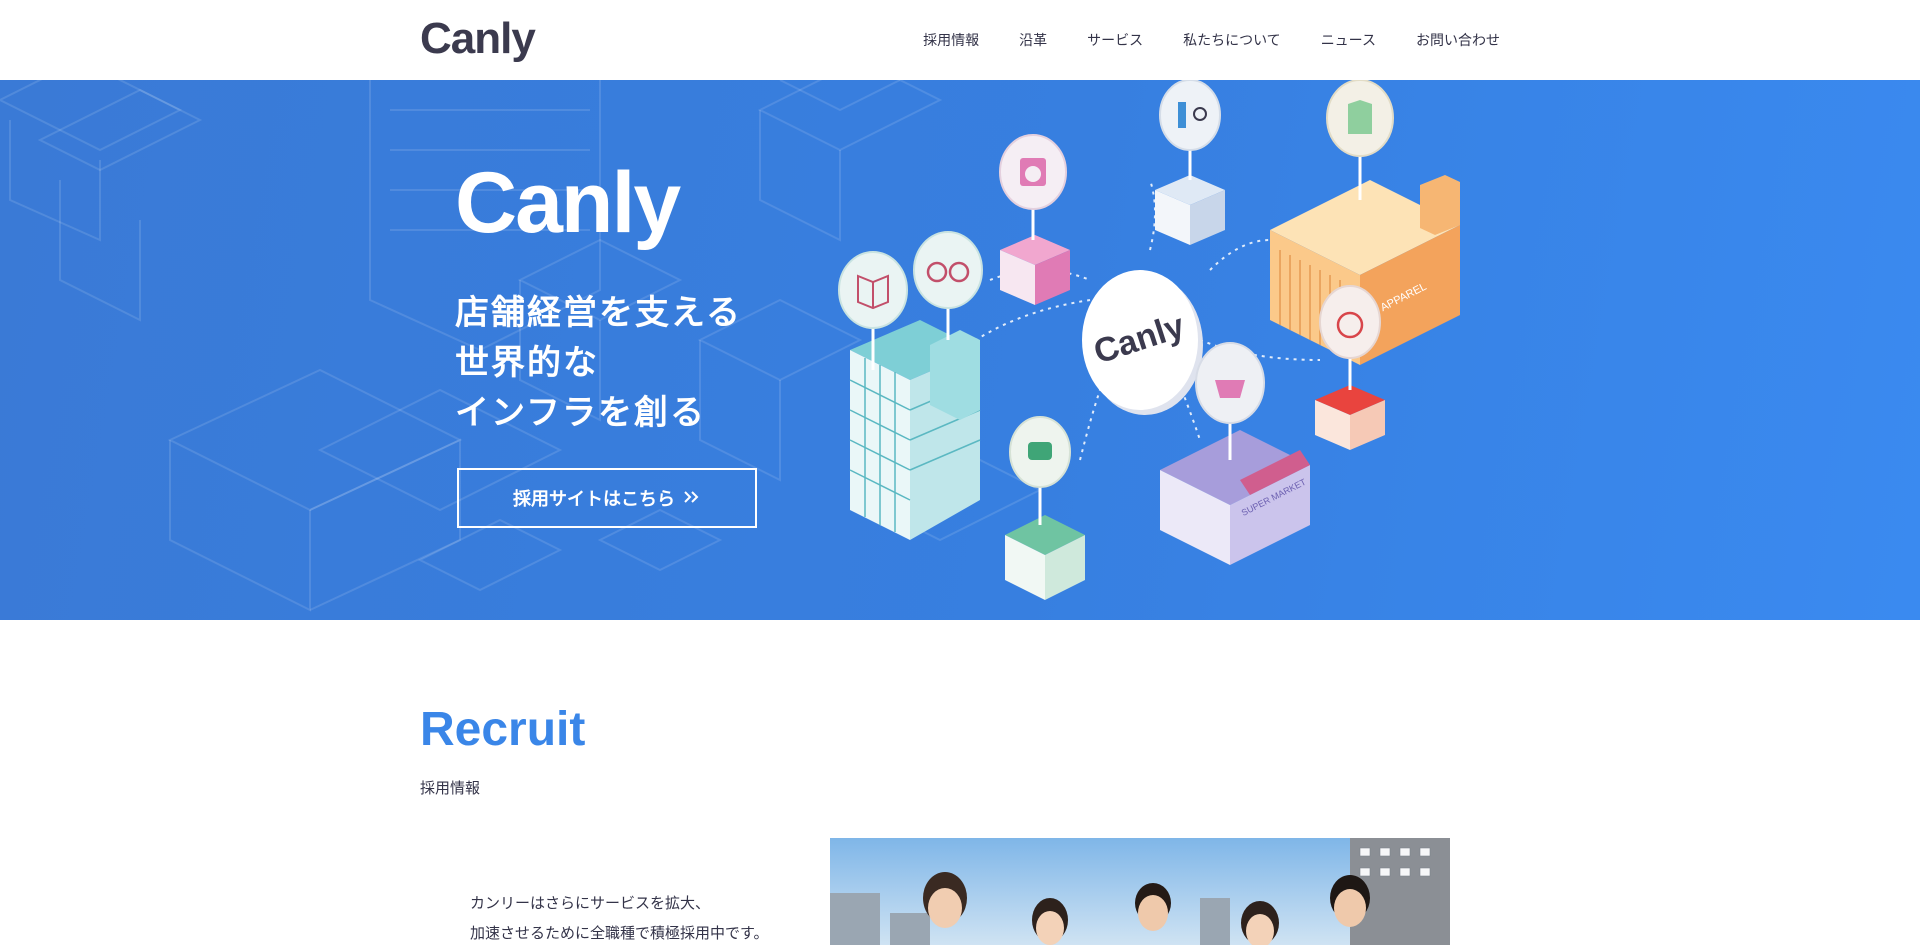 The width and height of the screenshot is (1920, 945). I want to click on nav-history: 沿革, so click(1033, 40).